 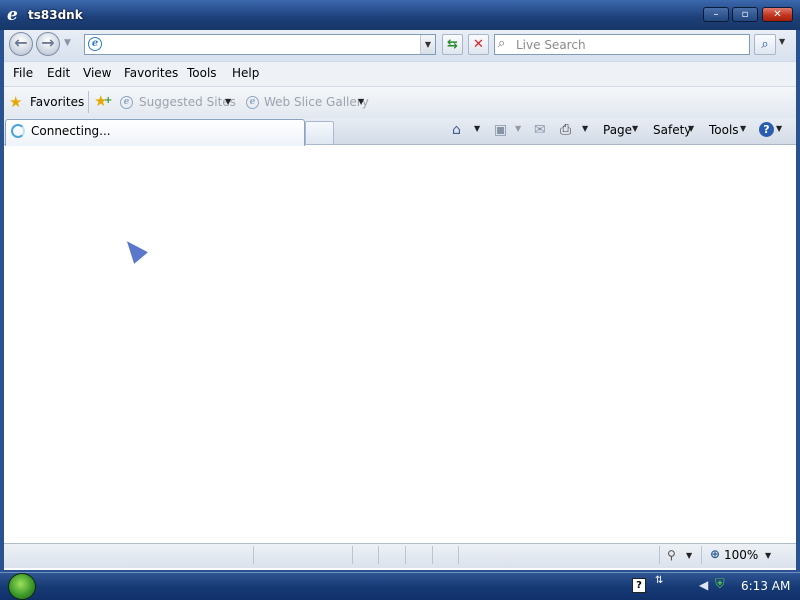 What do you see at coordinates (703, 585) in the screenshot?
I see `tray-volume-icon: ◀` at bounding box center [703, 585].